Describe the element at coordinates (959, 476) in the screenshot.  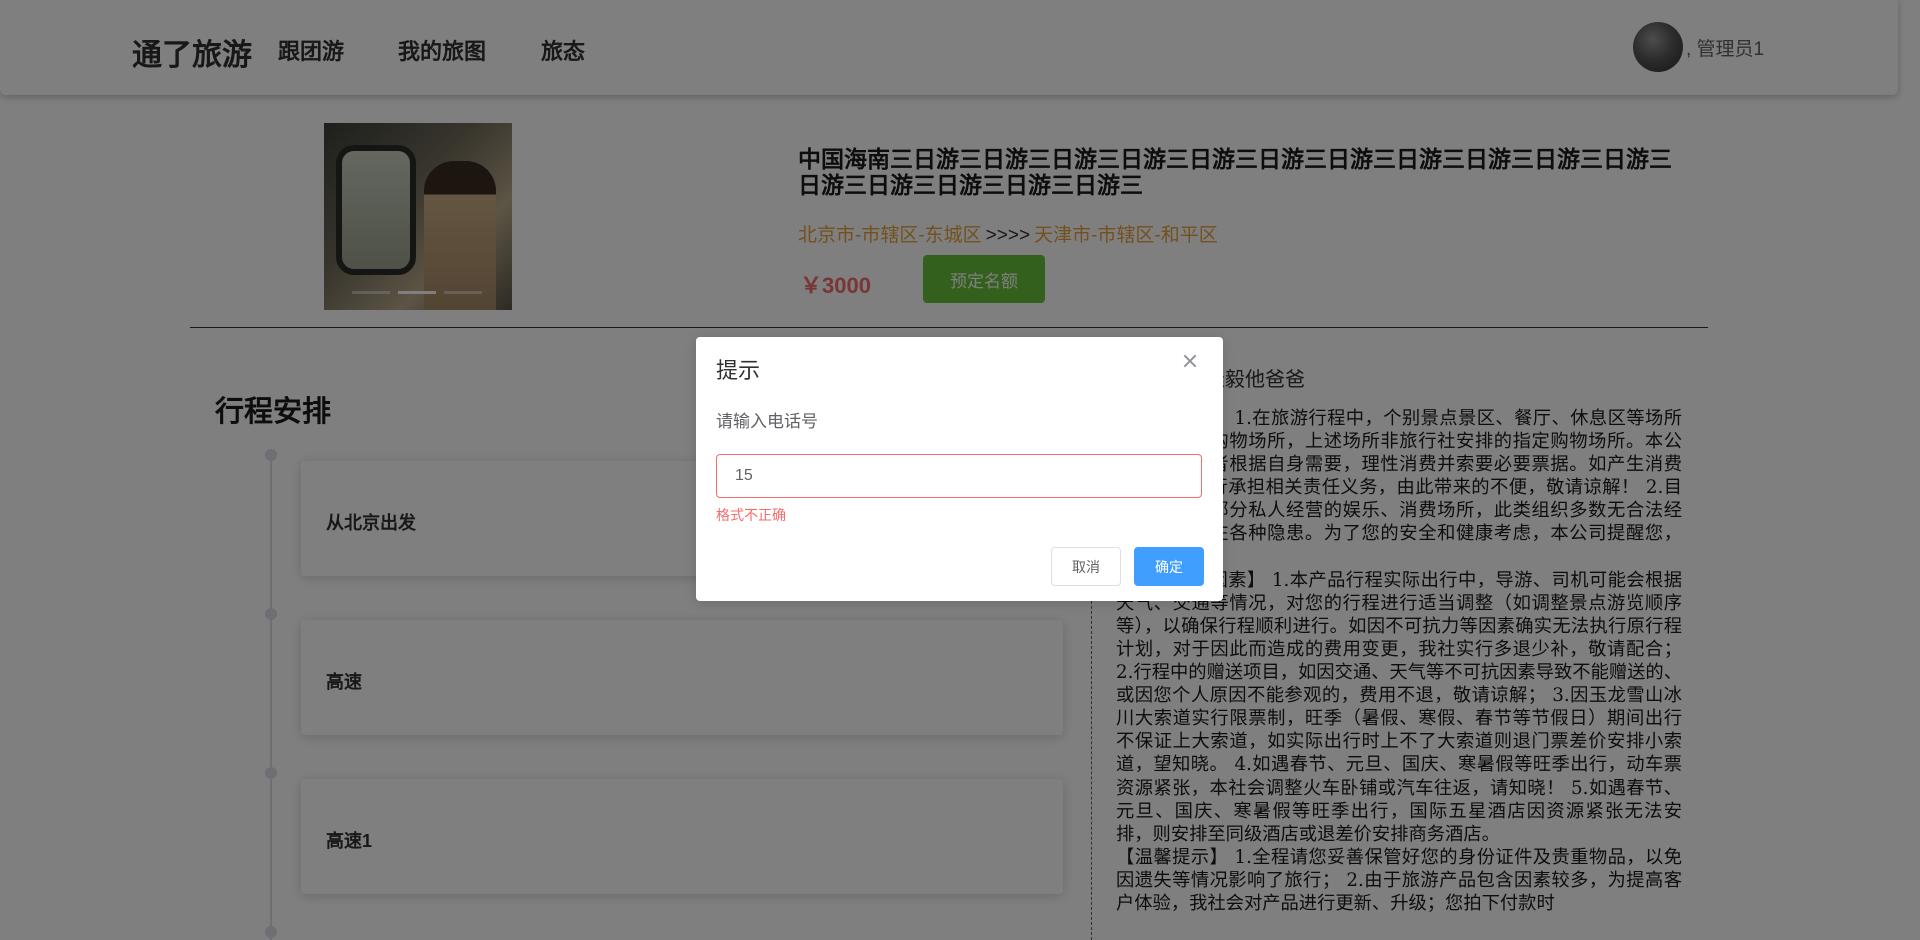
I see `phone-input` at that location.